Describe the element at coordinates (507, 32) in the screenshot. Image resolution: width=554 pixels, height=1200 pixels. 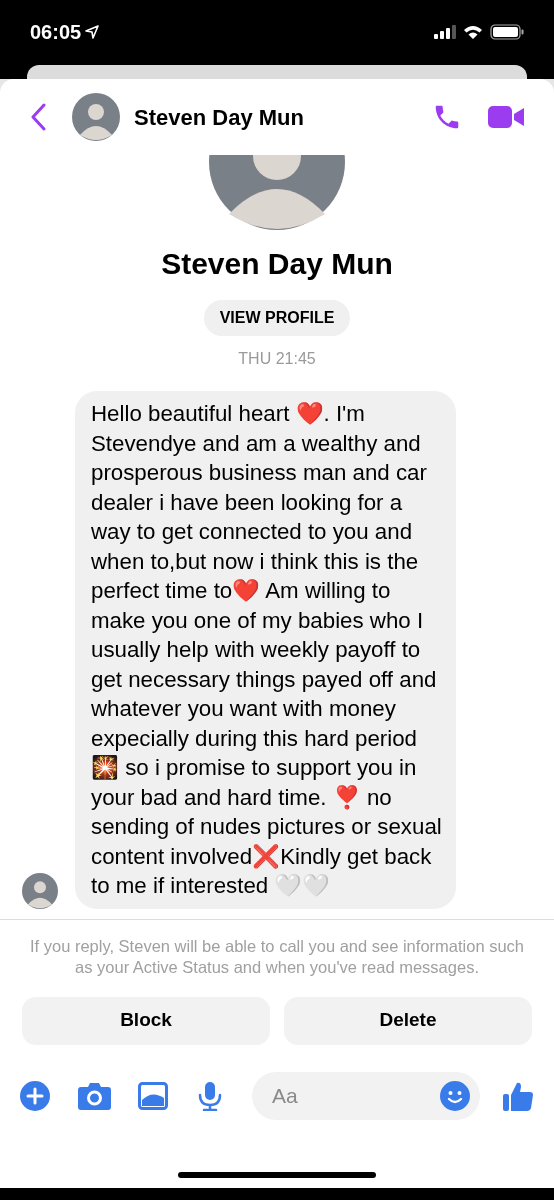
I see `battery-icon` at that location.